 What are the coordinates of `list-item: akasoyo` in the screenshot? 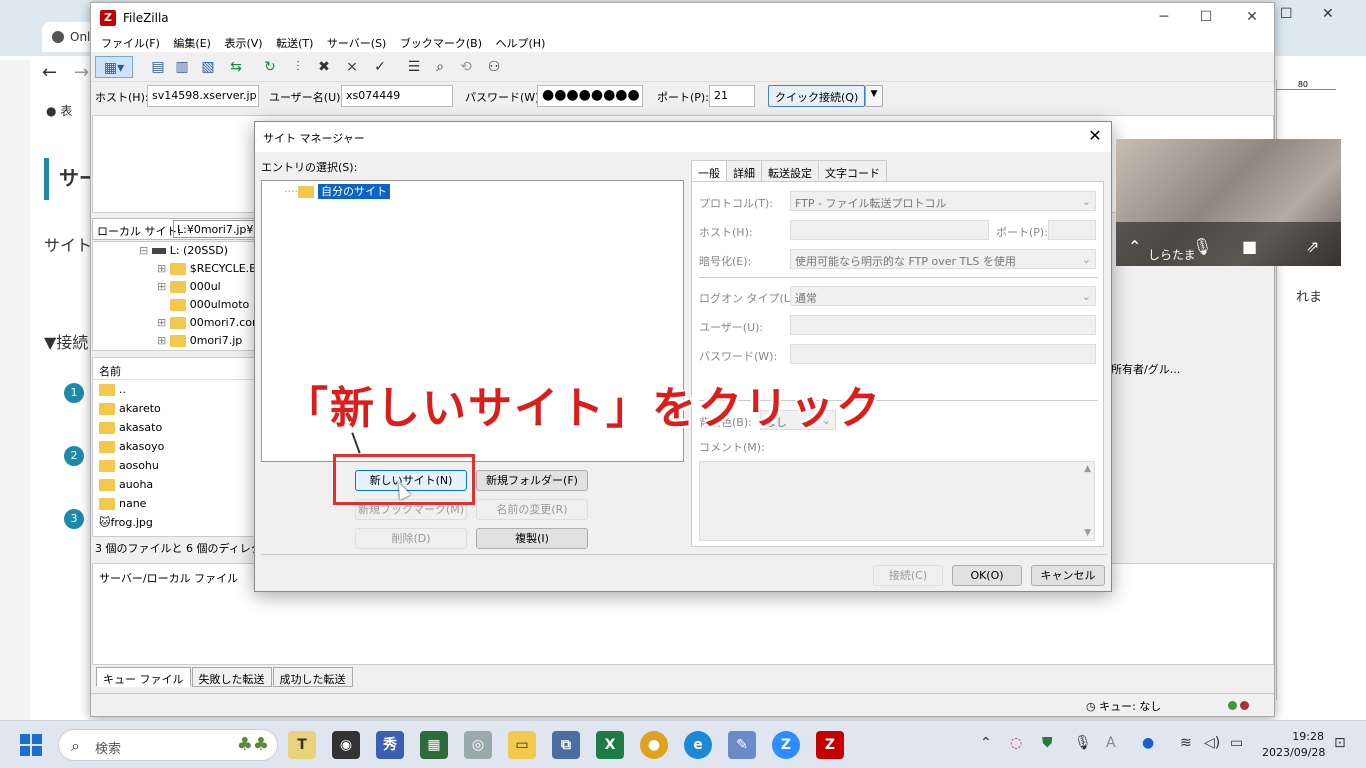 It's located at (174, 446).